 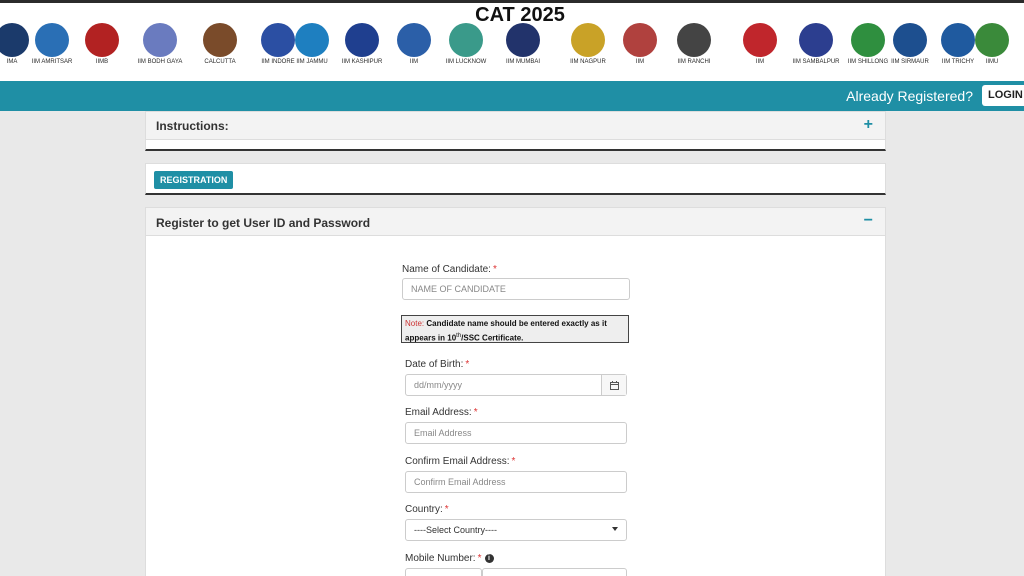 I want to click on mobile-label: Mobile Number: * i, so click(x=449, y=558).